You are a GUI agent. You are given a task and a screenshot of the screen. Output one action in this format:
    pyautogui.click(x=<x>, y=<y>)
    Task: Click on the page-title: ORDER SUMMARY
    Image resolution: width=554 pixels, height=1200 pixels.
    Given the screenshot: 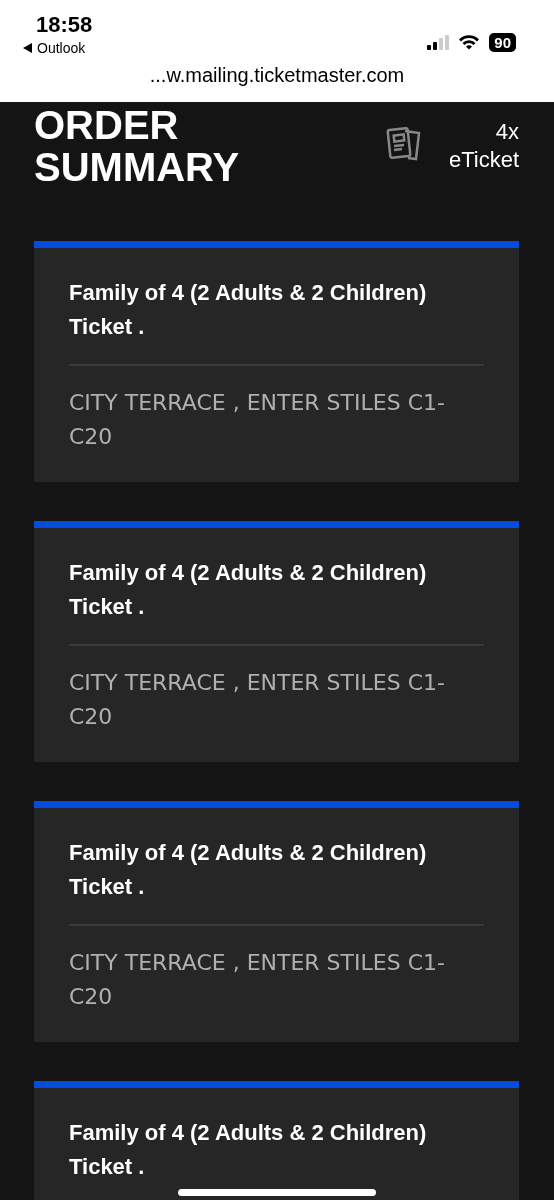 What is the action you would take?
    pyautogui.click(x=137, y=145)
    